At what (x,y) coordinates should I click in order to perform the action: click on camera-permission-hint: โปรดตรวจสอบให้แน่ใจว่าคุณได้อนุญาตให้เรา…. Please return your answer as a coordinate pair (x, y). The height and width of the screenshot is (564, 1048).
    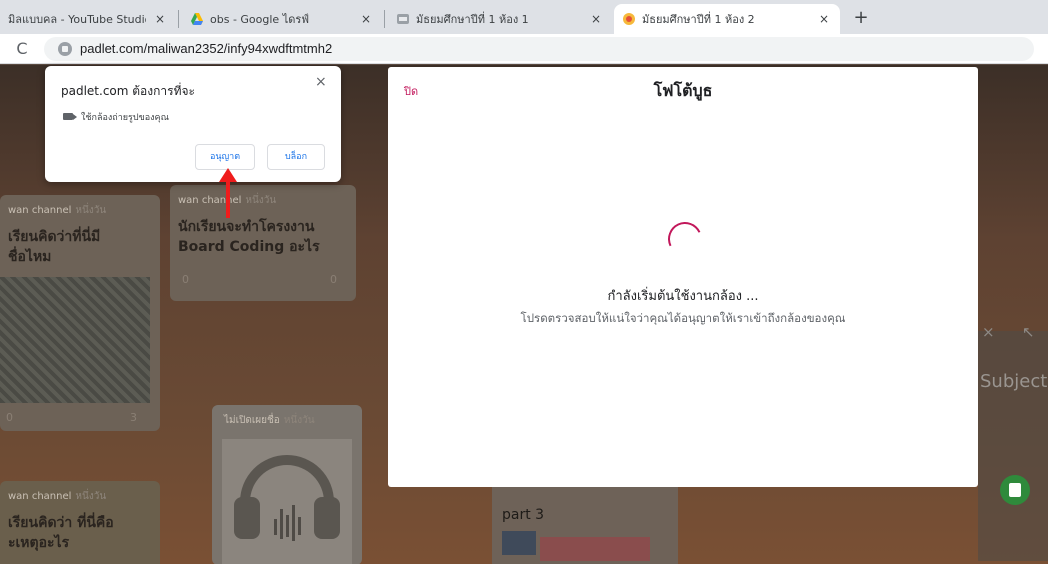
    Looking at the image, I should click on (683, 318).